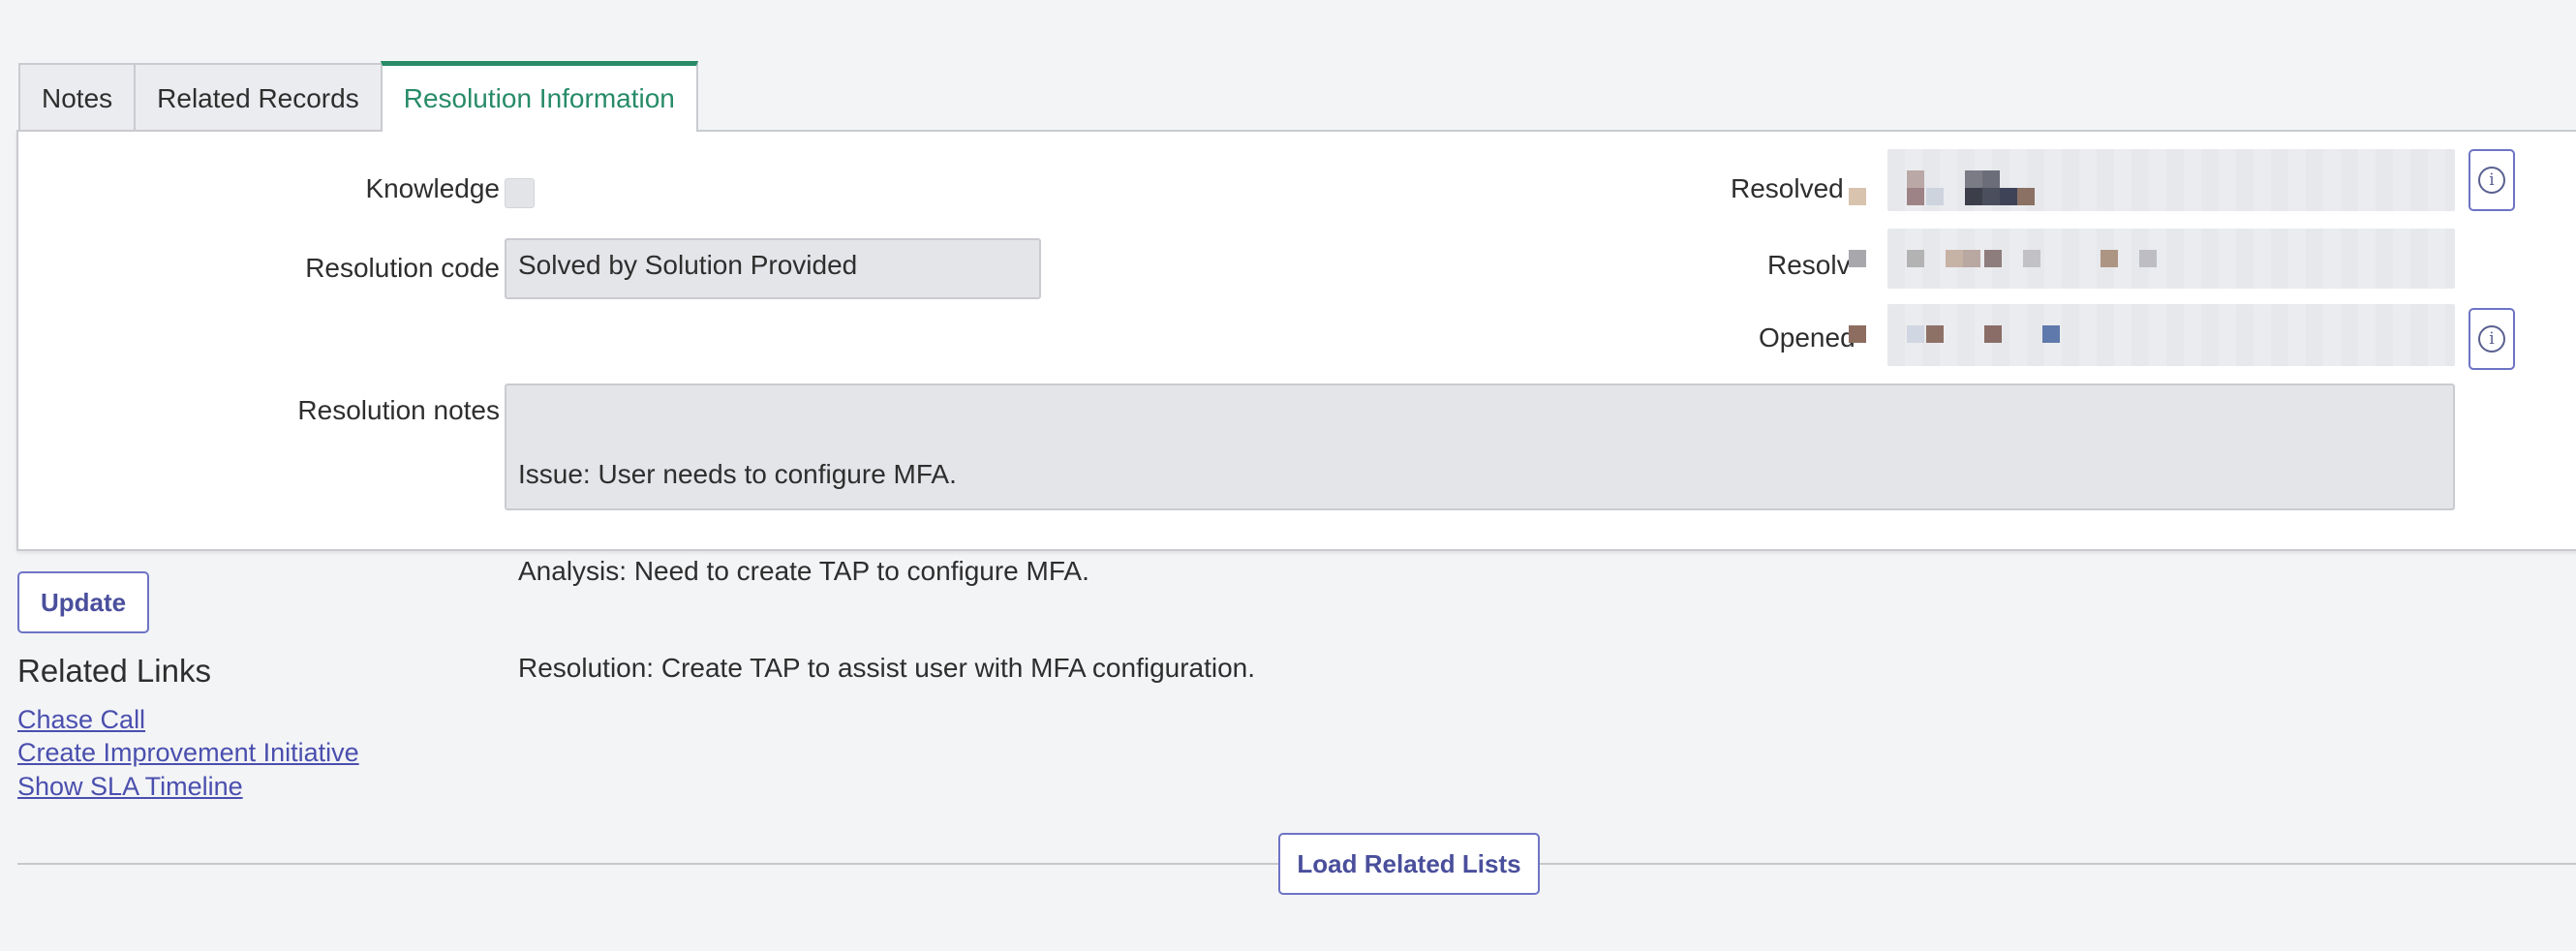 Image resolution: width=2576 pixels, height=951 pixels. I want to click on resolved-by-info-button: i, so click(2492, 180).